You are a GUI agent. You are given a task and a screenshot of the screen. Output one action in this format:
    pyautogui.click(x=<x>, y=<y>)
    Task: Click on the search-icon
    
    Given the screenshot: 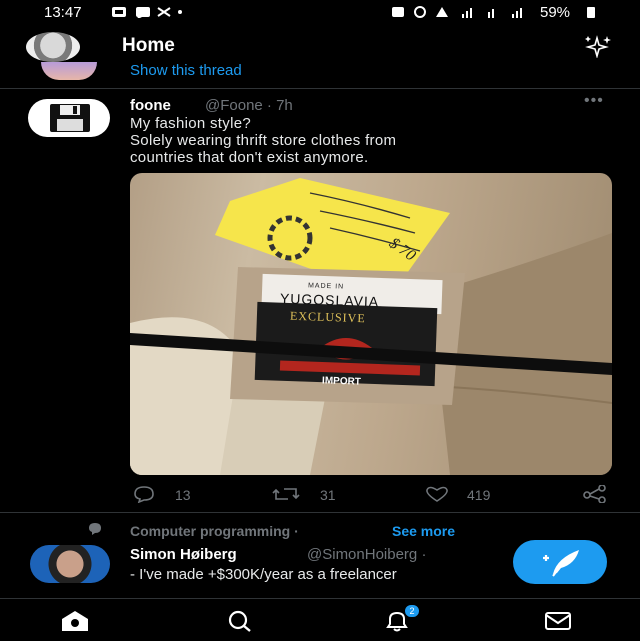 What is the action you would take?
    pyautogui.click(x=239, y=621)
    